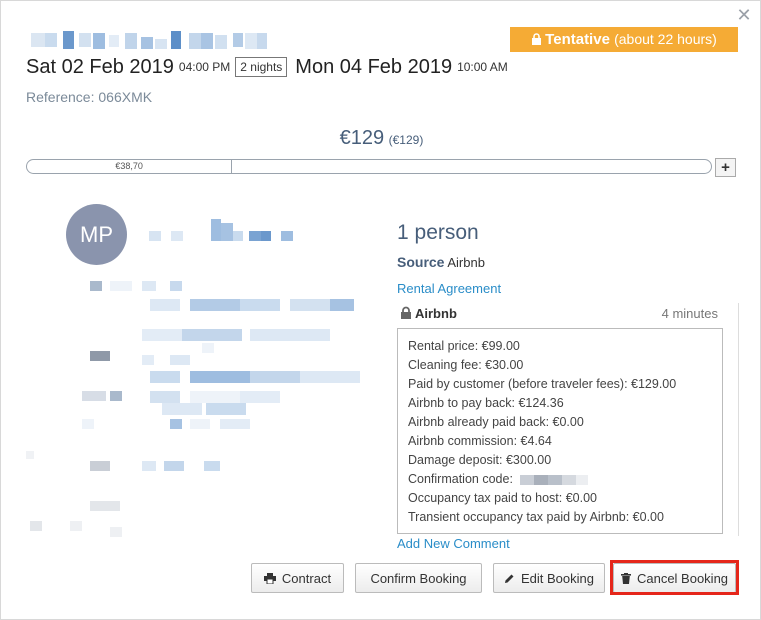 This screenshot has width=761, height=620. Describe the element at coordinates (509, 578) in the screenshot. I see `pencil-icon` at that location.